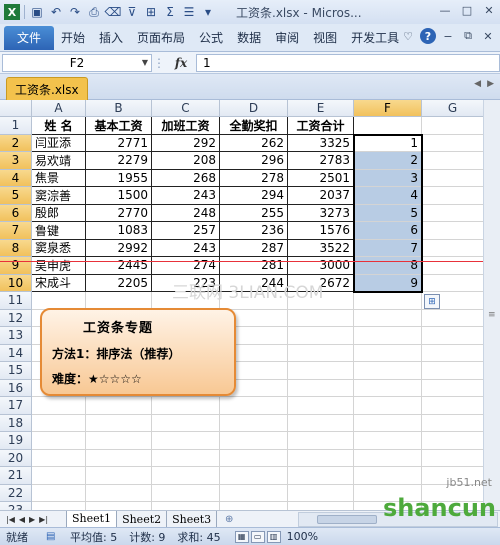 The height and width of the screenshot is (545, 500). What do you see at coordinates (492, 315) in the screenshot?
I see `scroll-grip-icon: ≡` at bounding box center [492, 315].